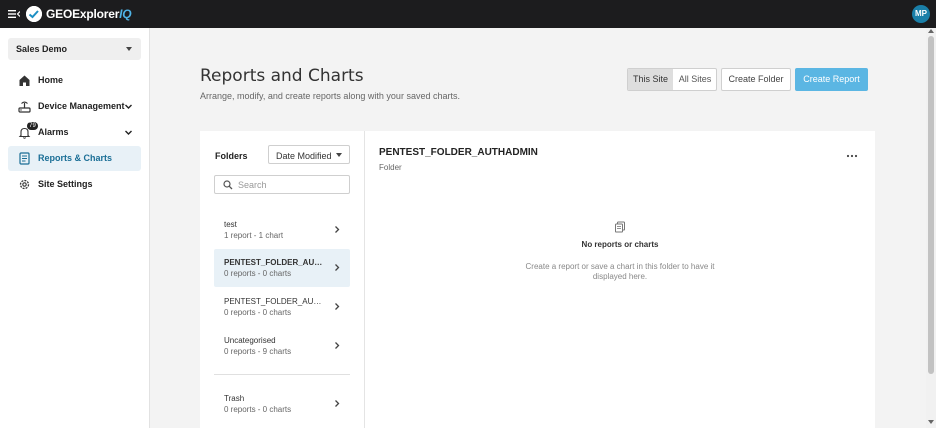  Describe the element at coordinates (282, 404) in the screenshot. I see `folder-item-trash: Trash 0 reports - 0 charts` at that location.